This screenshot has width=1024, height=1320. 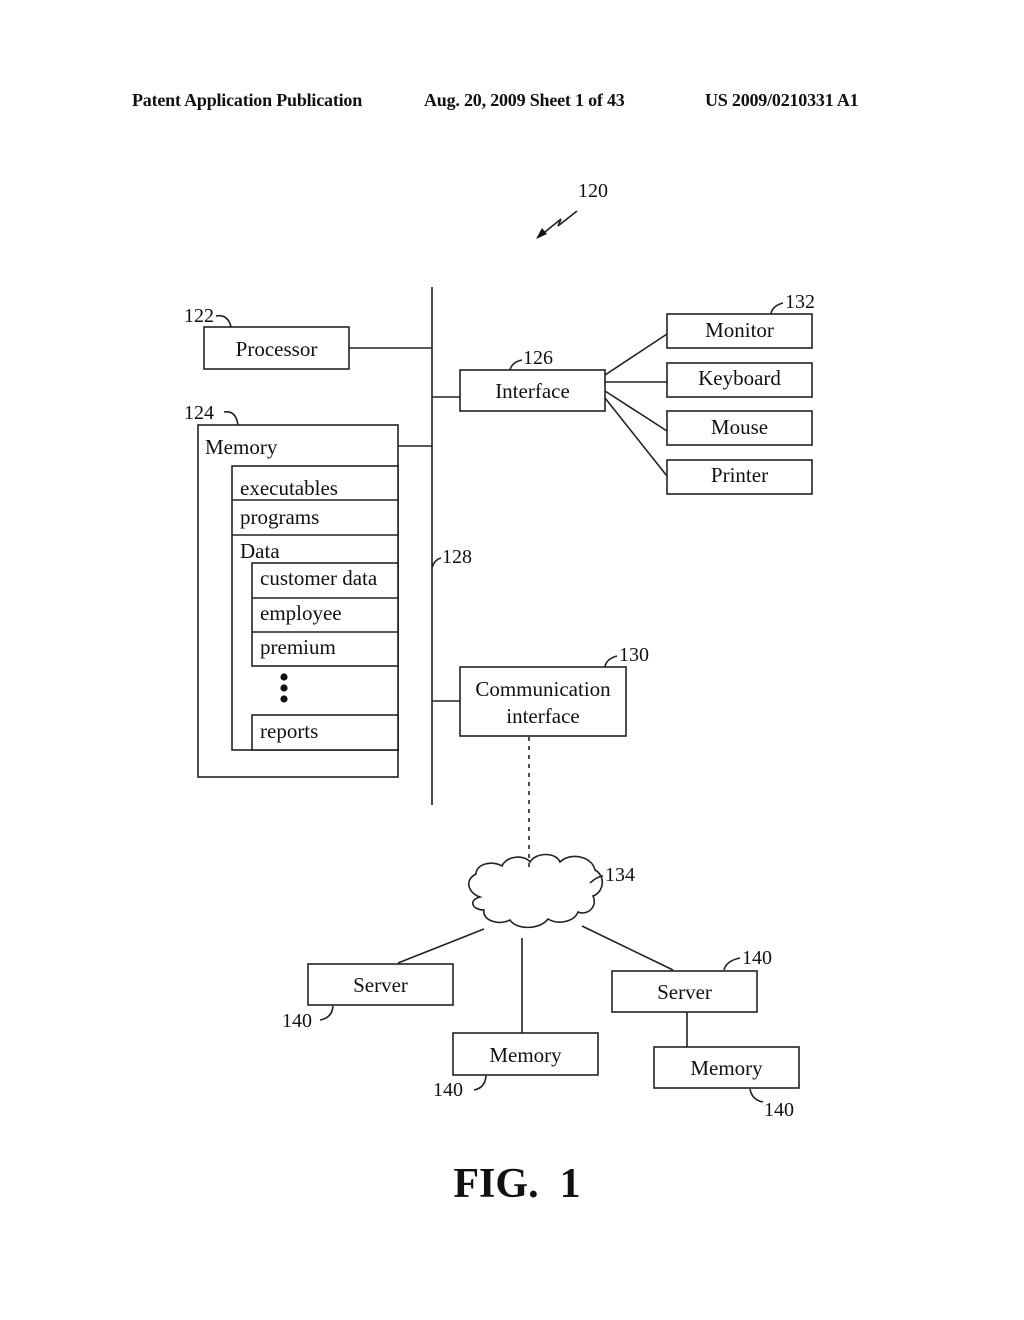 I want to click on peripherals: 132 Monitor Keyboard Mouse Printer, so click(x=740, y=393).